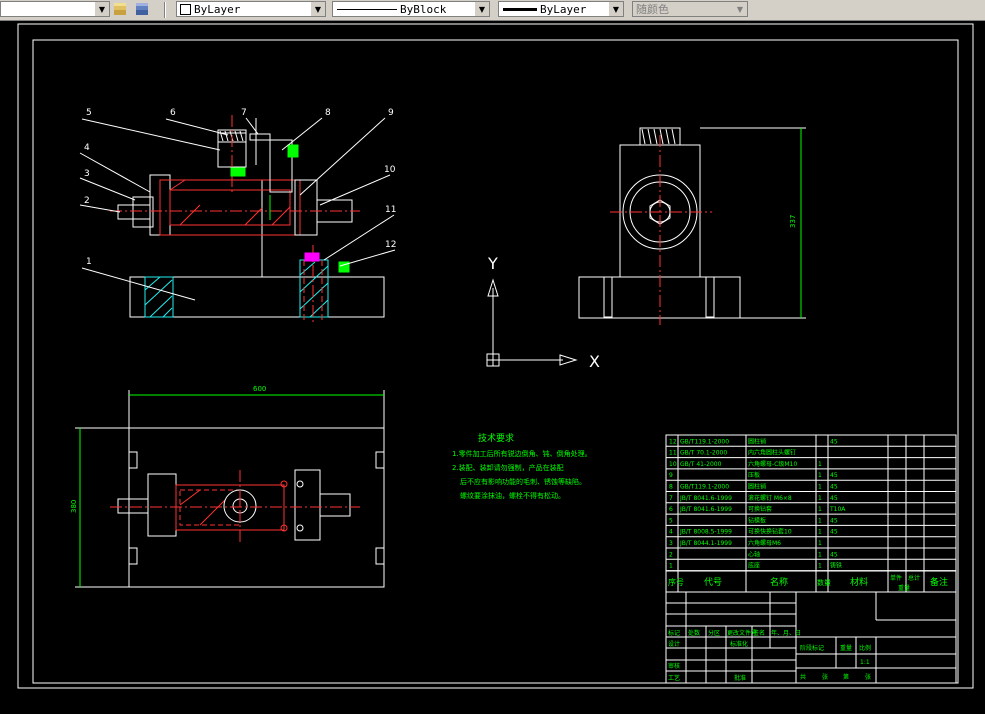  Describe the element at coordinates (671, 498) in the screenshot. I see `bom-cell-no: 7` at that location.